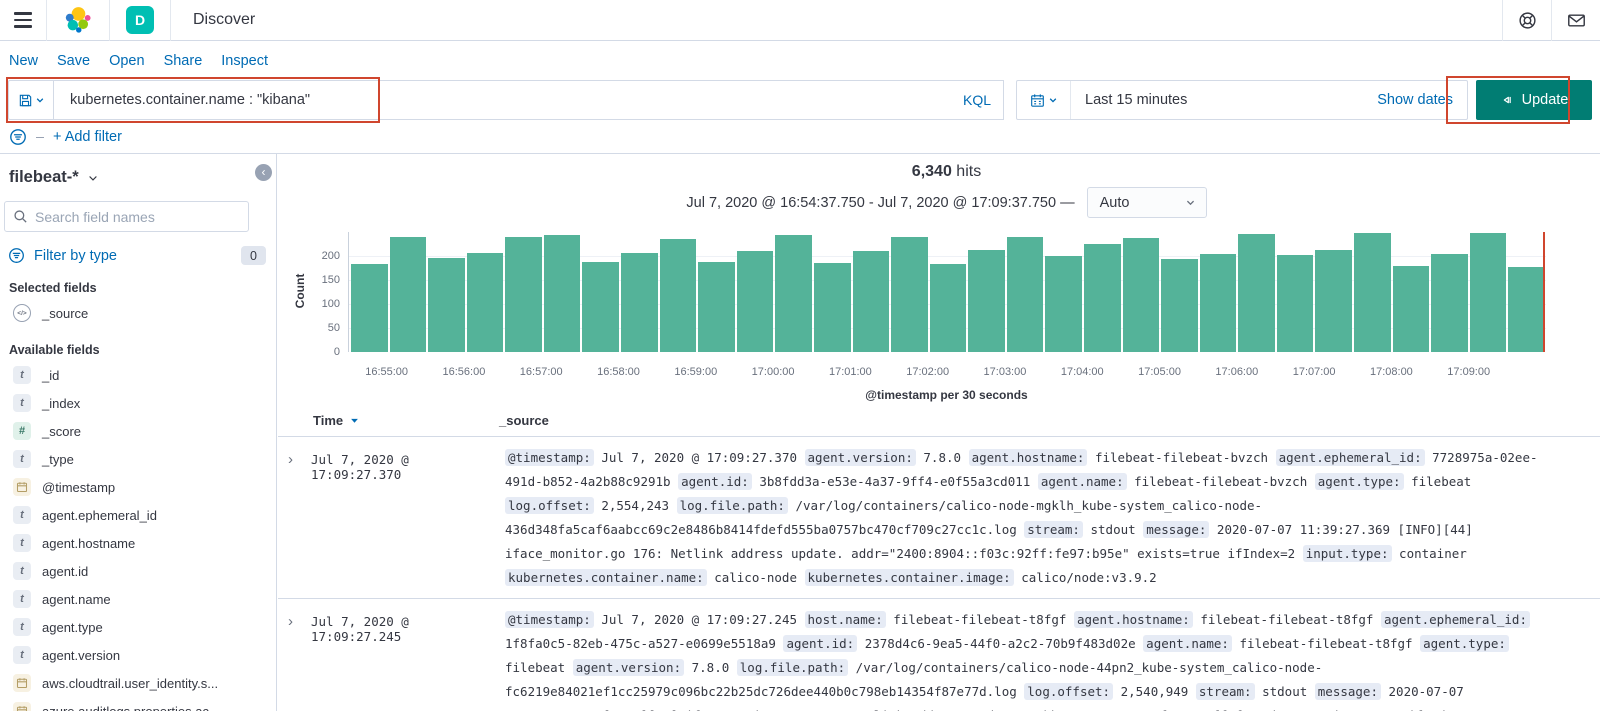  What do you see at coordinates (51, 375) in the screenshot?
I see `field-name: _id` at bounding box center [51, 375].